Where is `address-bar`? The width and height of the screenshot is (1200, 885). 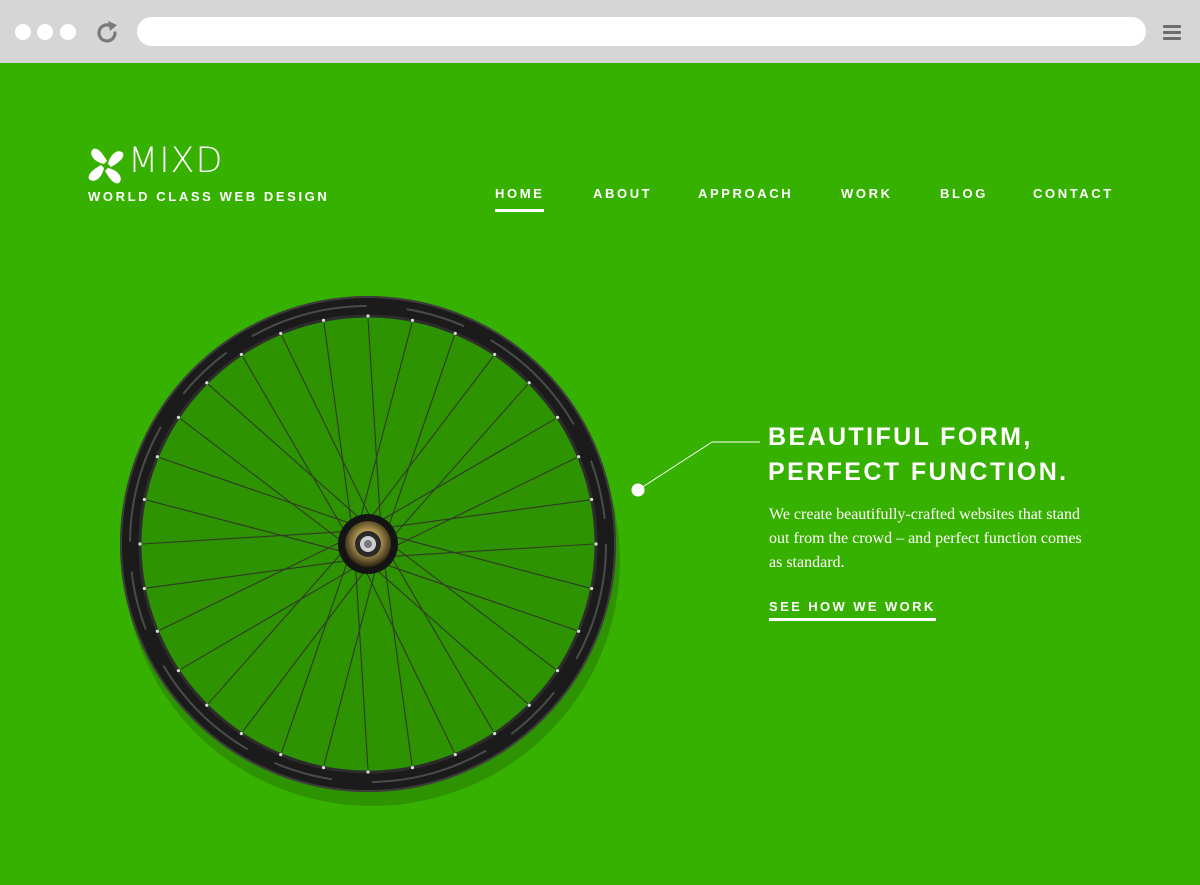 address-bar is located at coordinates (641, 31).